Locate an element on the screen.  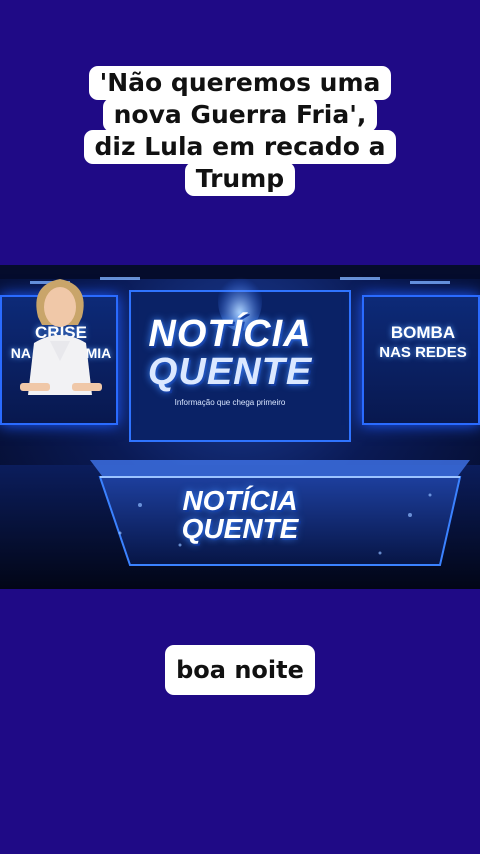
panel-label-top: BOMBA is located at coordinates (423, 332).